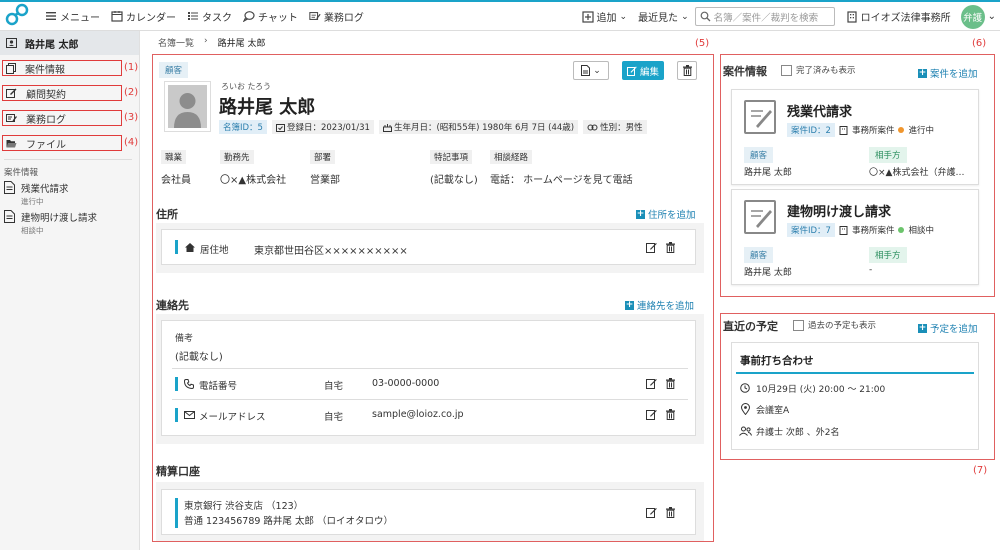 Image resolution: width=1000 pixels, height=550 pixels. Describe the element at coordinates (873, 231) in the screenshot. I see `case-office: 事務所案件` at that location.